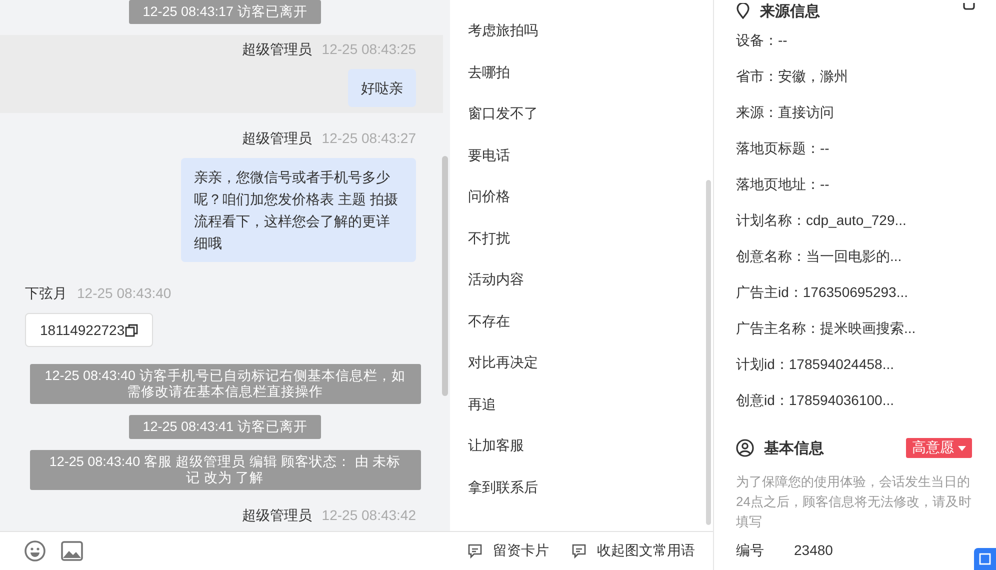  What do you see at coordinates (503, 123) in the screenshot?
I see `quick-reply-item: 窗口发不了` at bounding box center [503, 123].